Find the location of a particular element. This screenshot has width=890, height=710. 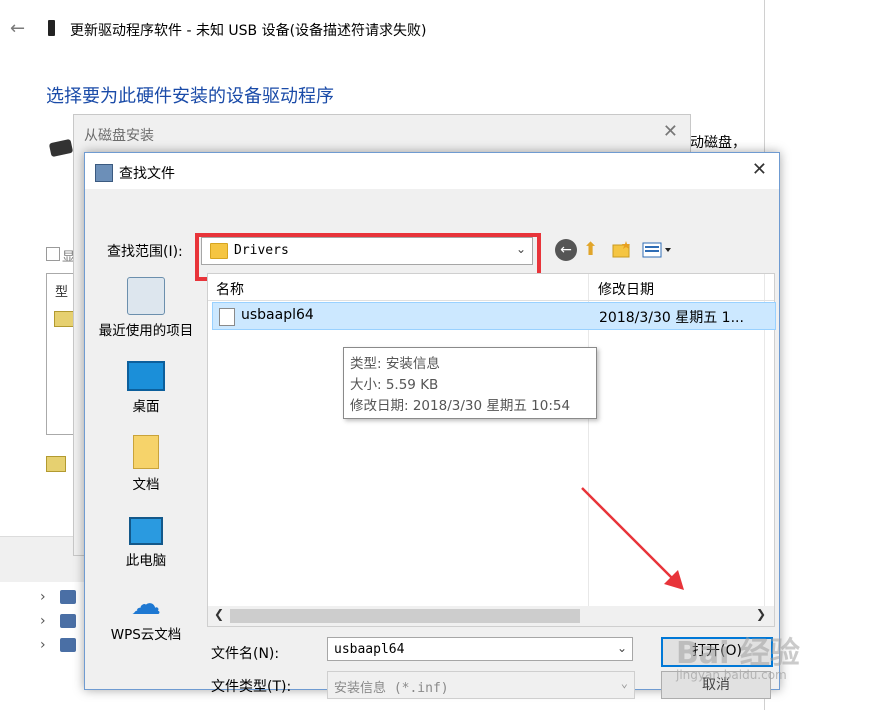

places-bar: 最近使用的项目 桌面 文档 此电脑 ☁ WPS云文档 is located at coordinates (146, 483).